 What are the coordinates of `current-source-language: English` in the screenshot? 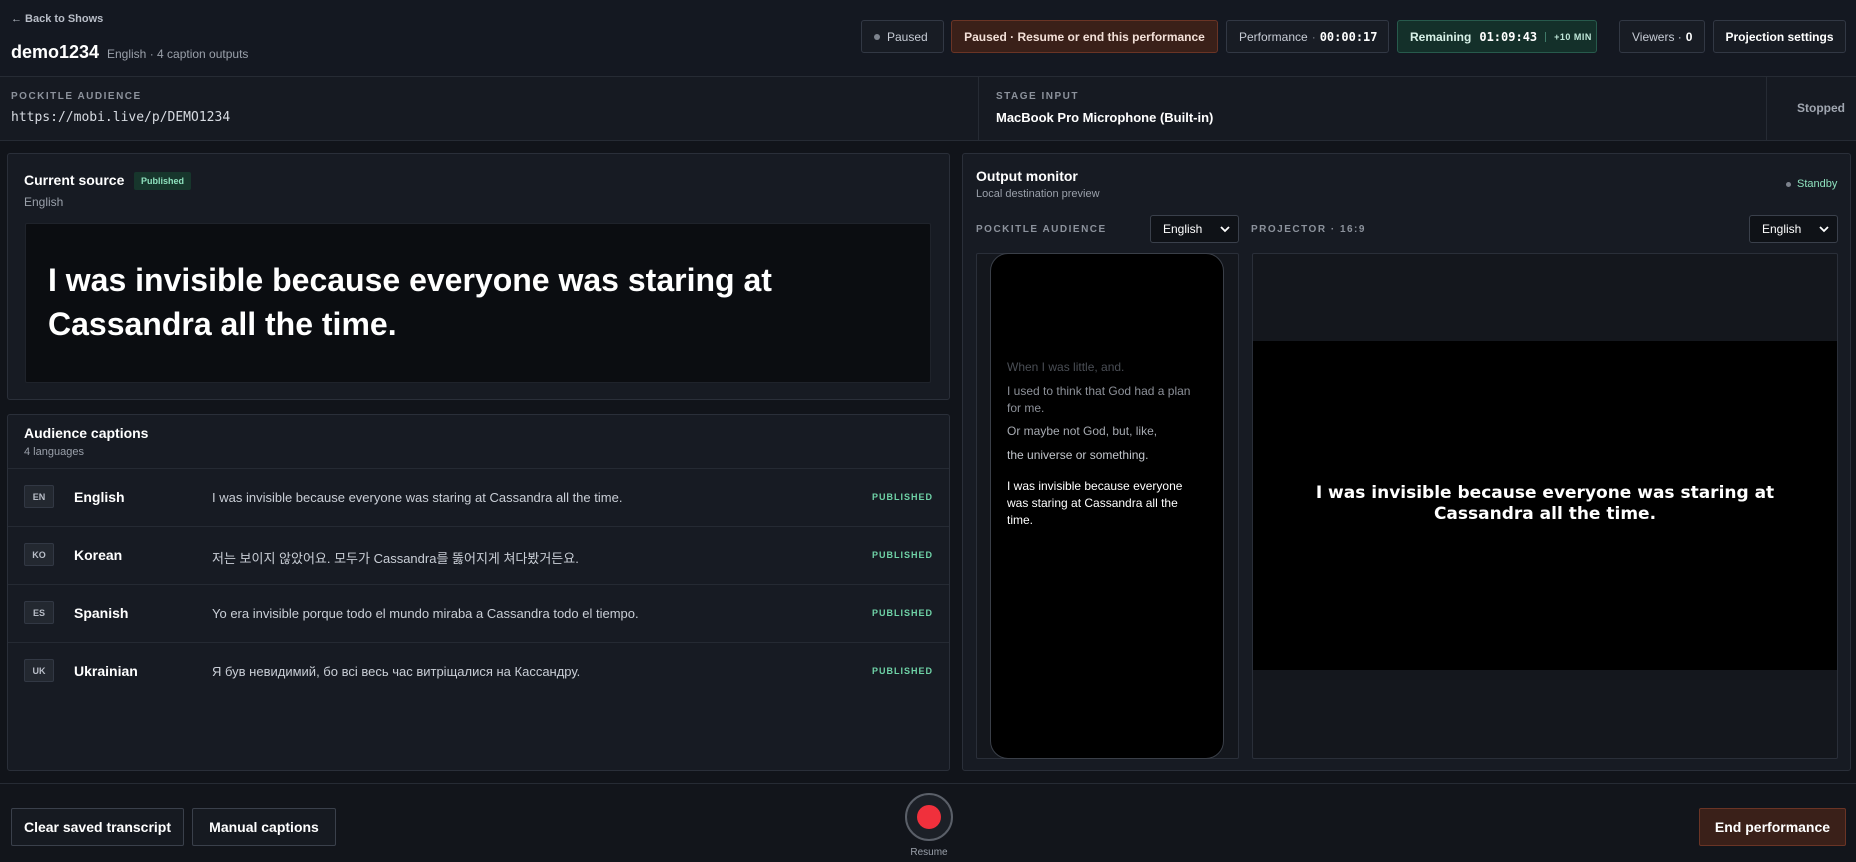 It's located at (44, 202).